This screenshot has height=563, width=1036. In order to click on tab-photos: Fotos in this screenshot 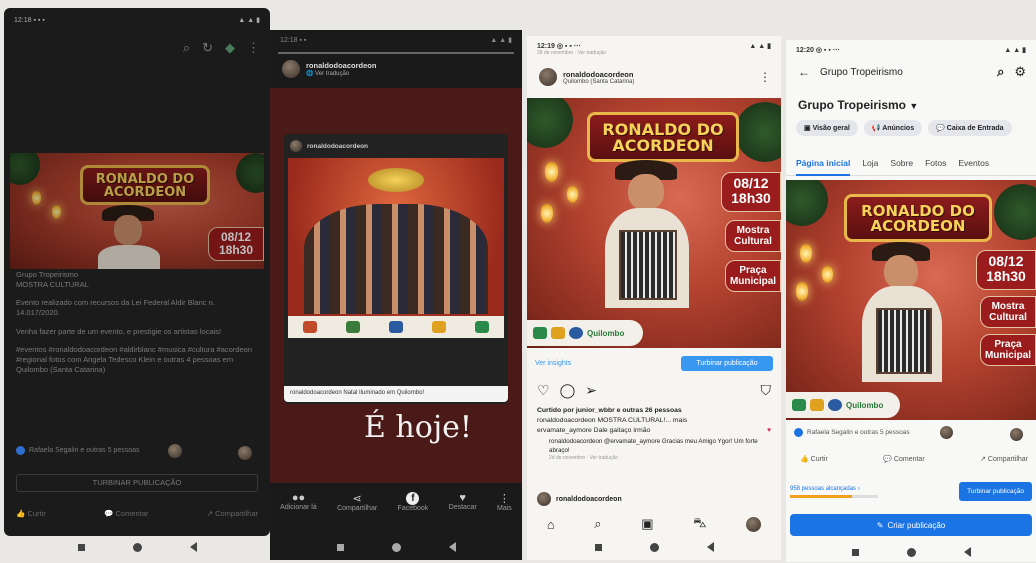, I will do `click(935, 163)`.